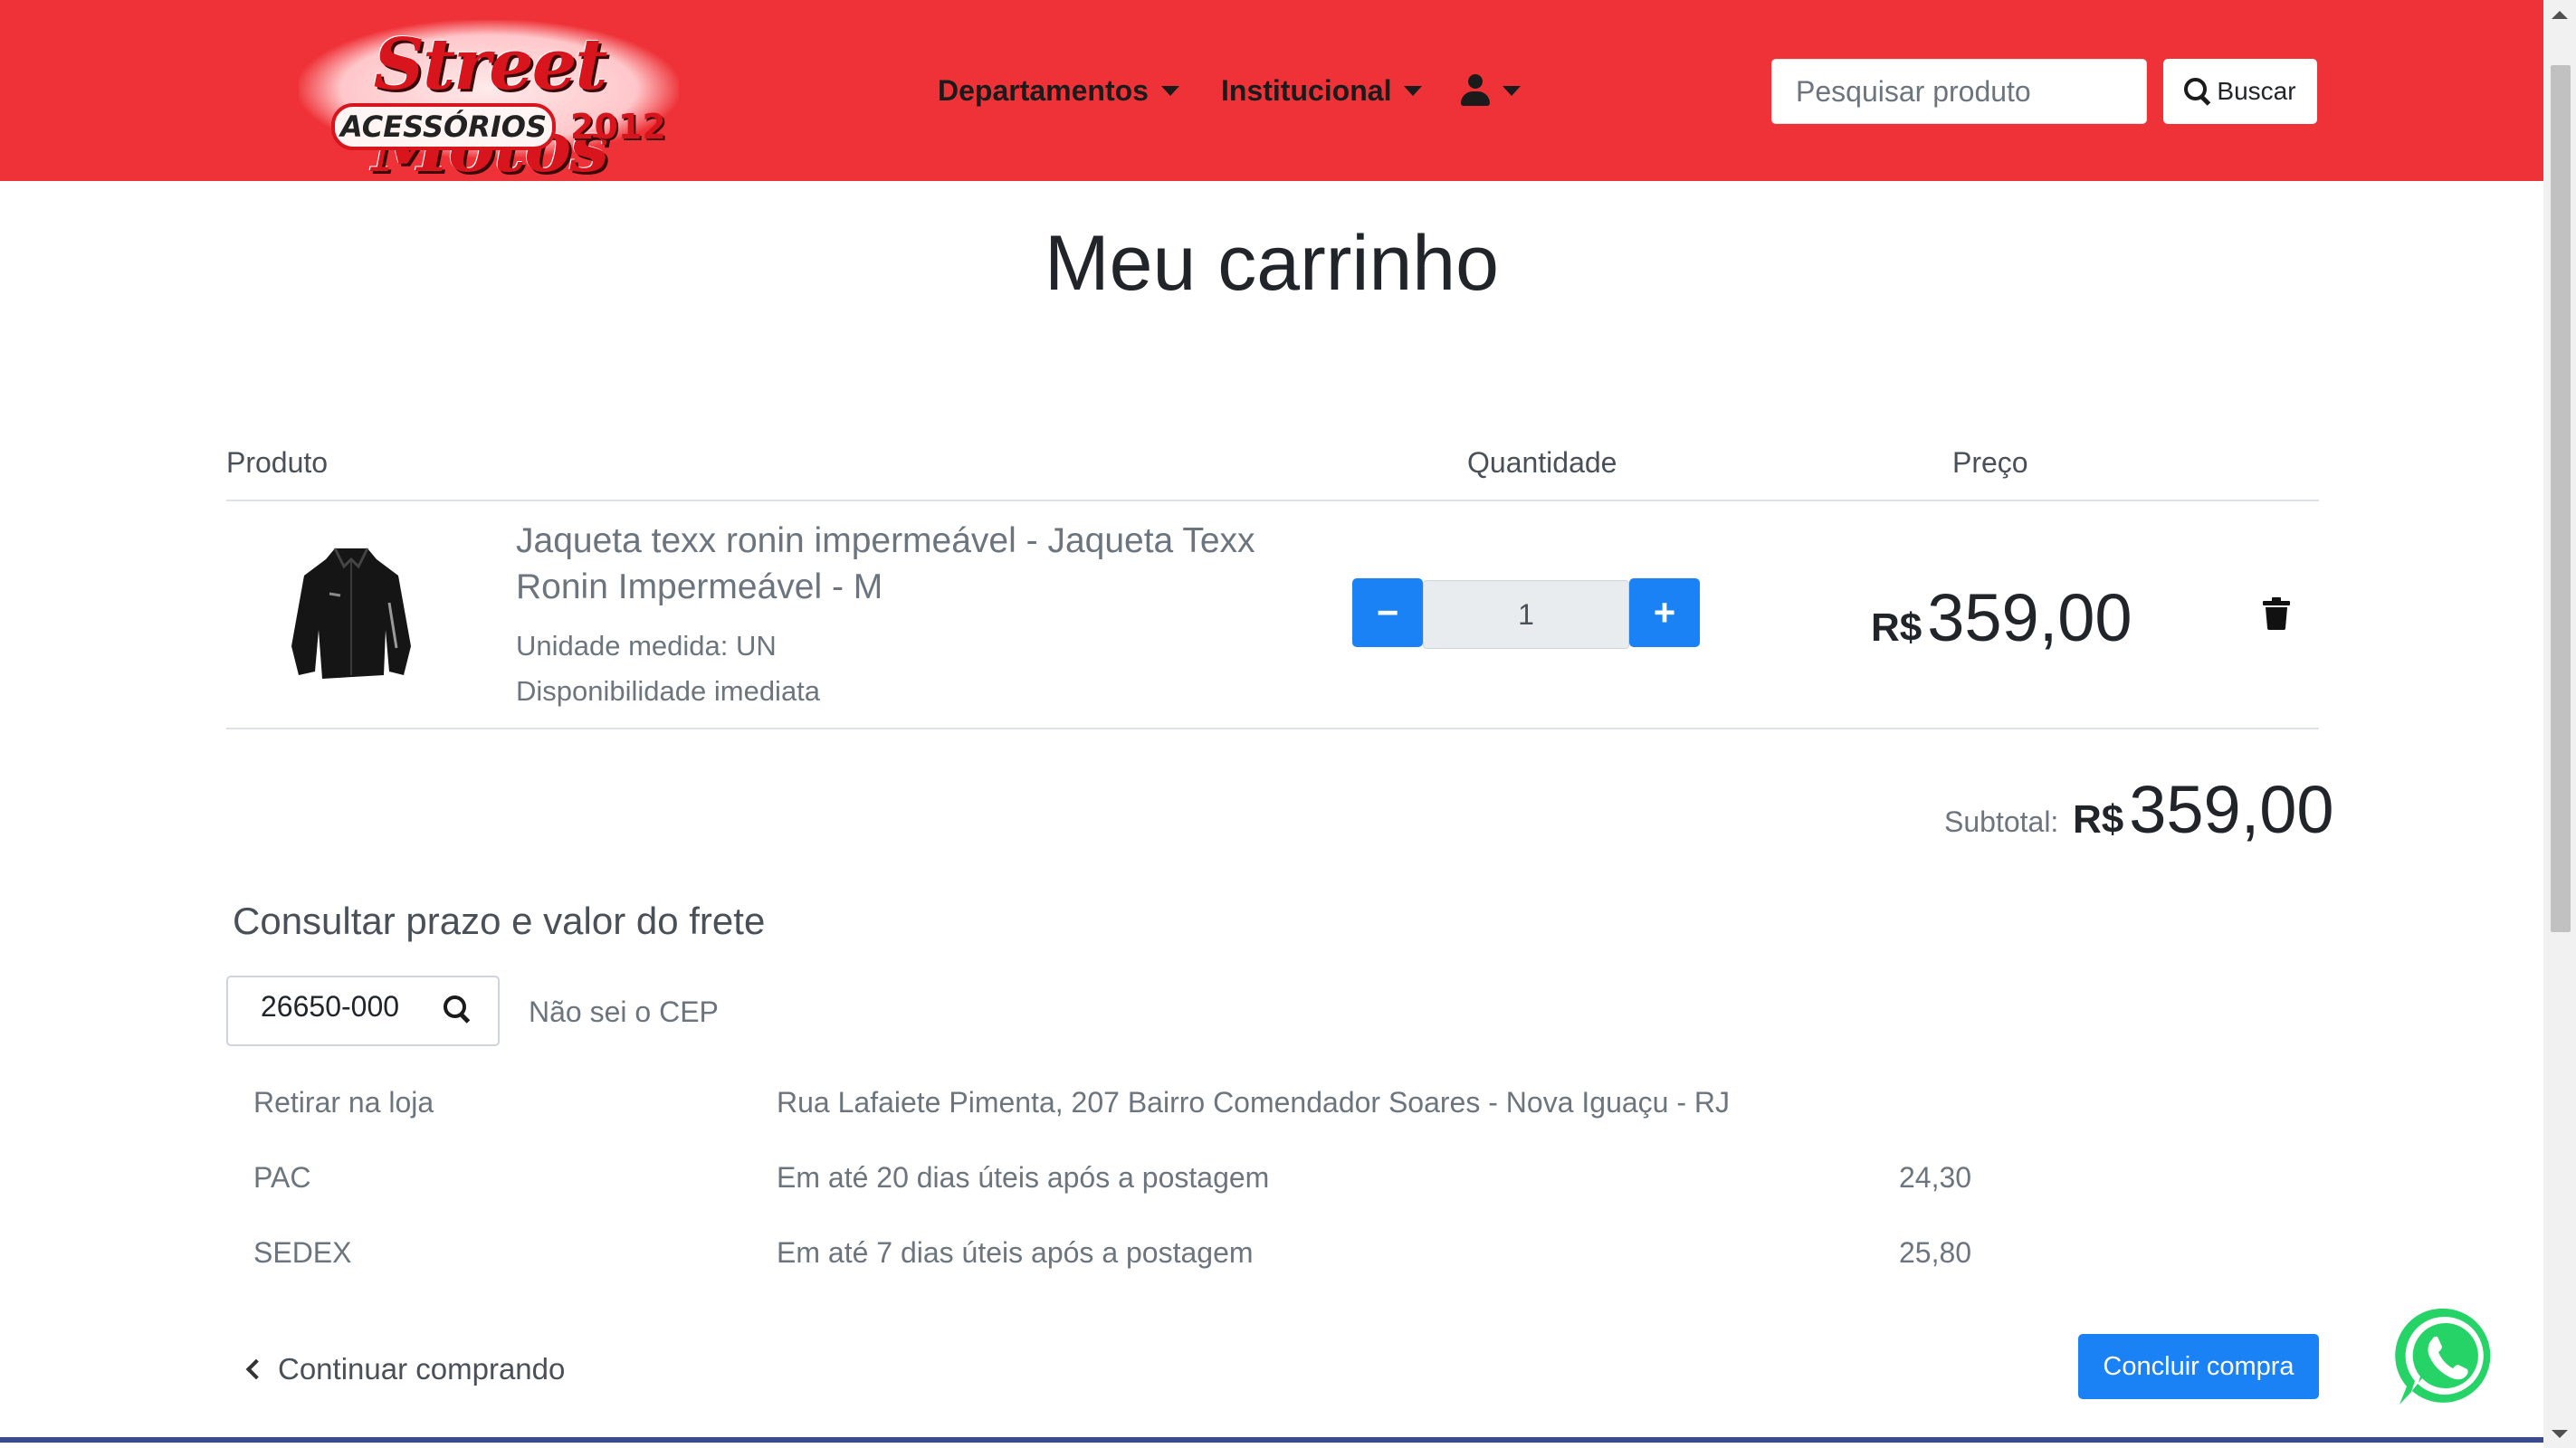  Describe the element at coordinates (2561, 499) in the screenshot. I see `scrollbar-thumb` at that location.